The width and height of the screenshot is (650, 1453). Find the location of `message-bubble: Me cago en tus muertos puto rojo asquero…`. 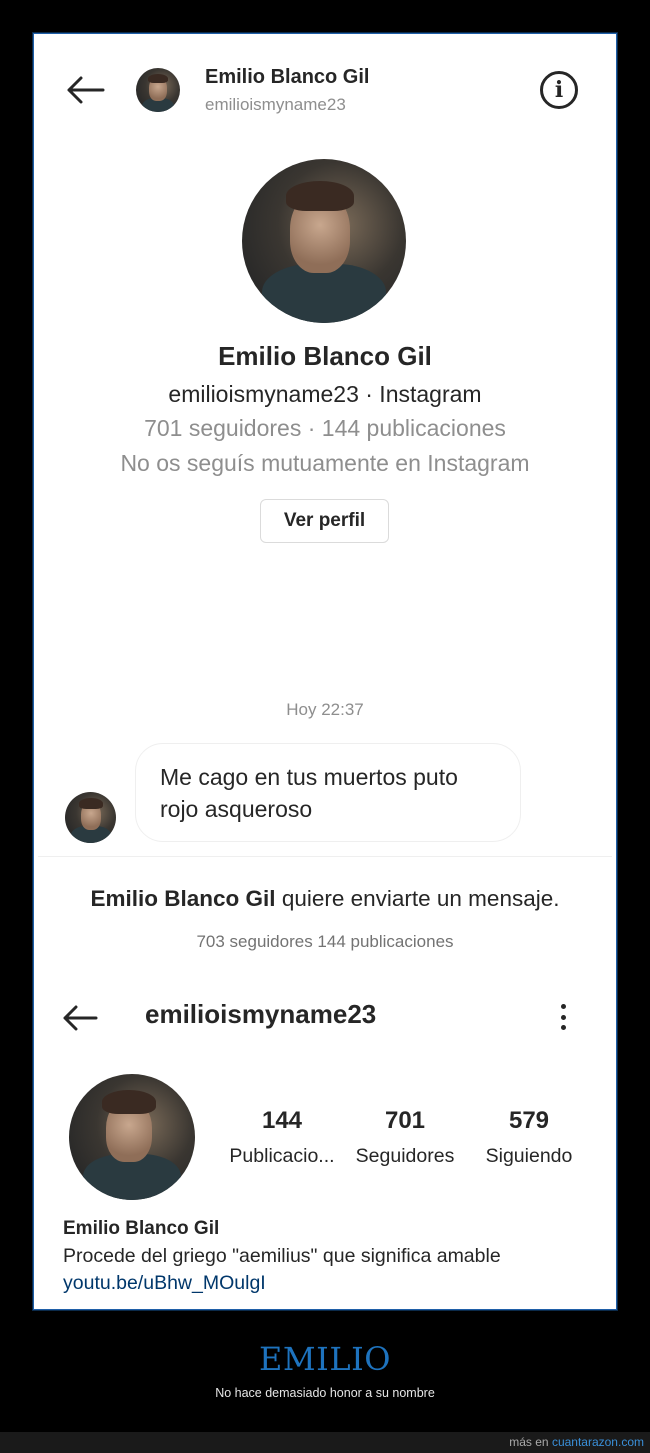

message-bubble: Me cago en tus muertos puto rojo asquero… is located at coordinates (328, 792).